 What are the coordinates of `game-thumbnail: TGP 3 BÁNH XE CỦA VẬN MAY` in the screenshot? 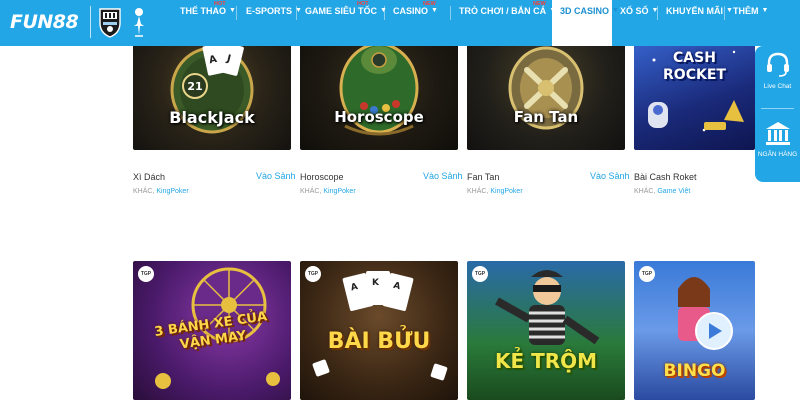 It's located at (212, 330).